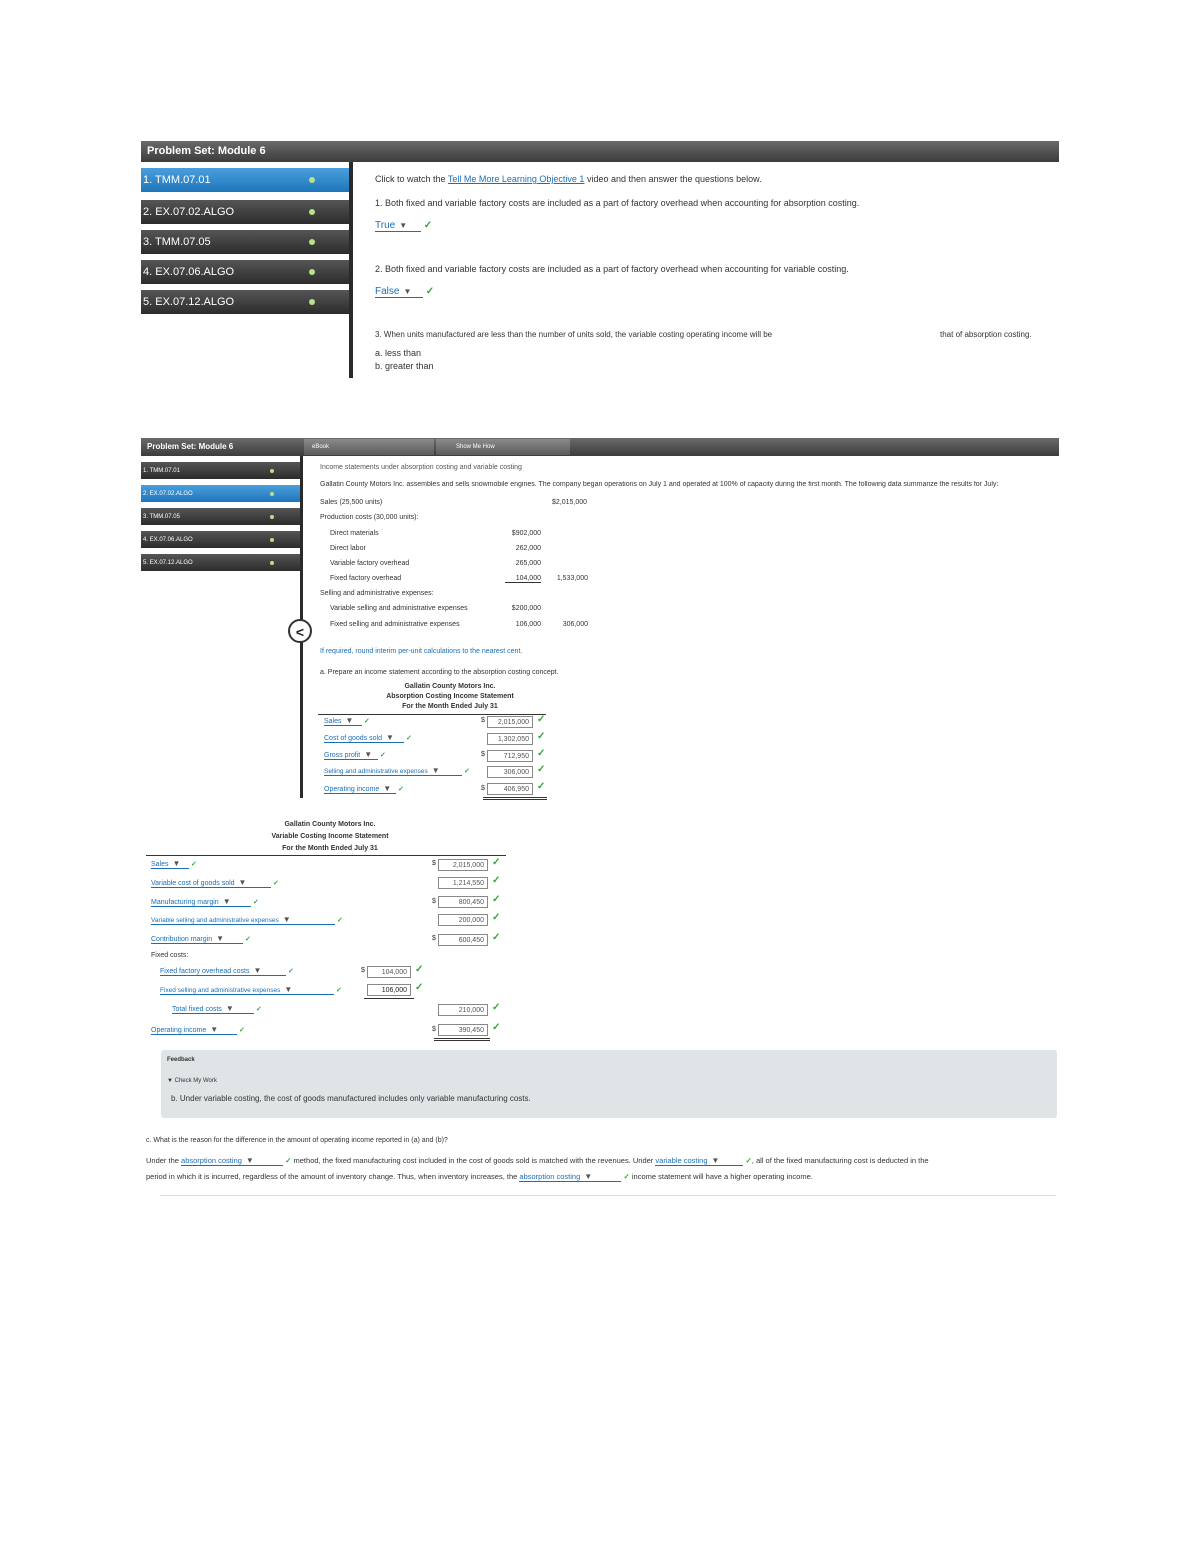 The width and height of the screenshot is (1200, 1553). Describe the element at coordinates (369, 517) in the screenshot. I see `production-costs-label: Production costs (30,000 units):` at that location.